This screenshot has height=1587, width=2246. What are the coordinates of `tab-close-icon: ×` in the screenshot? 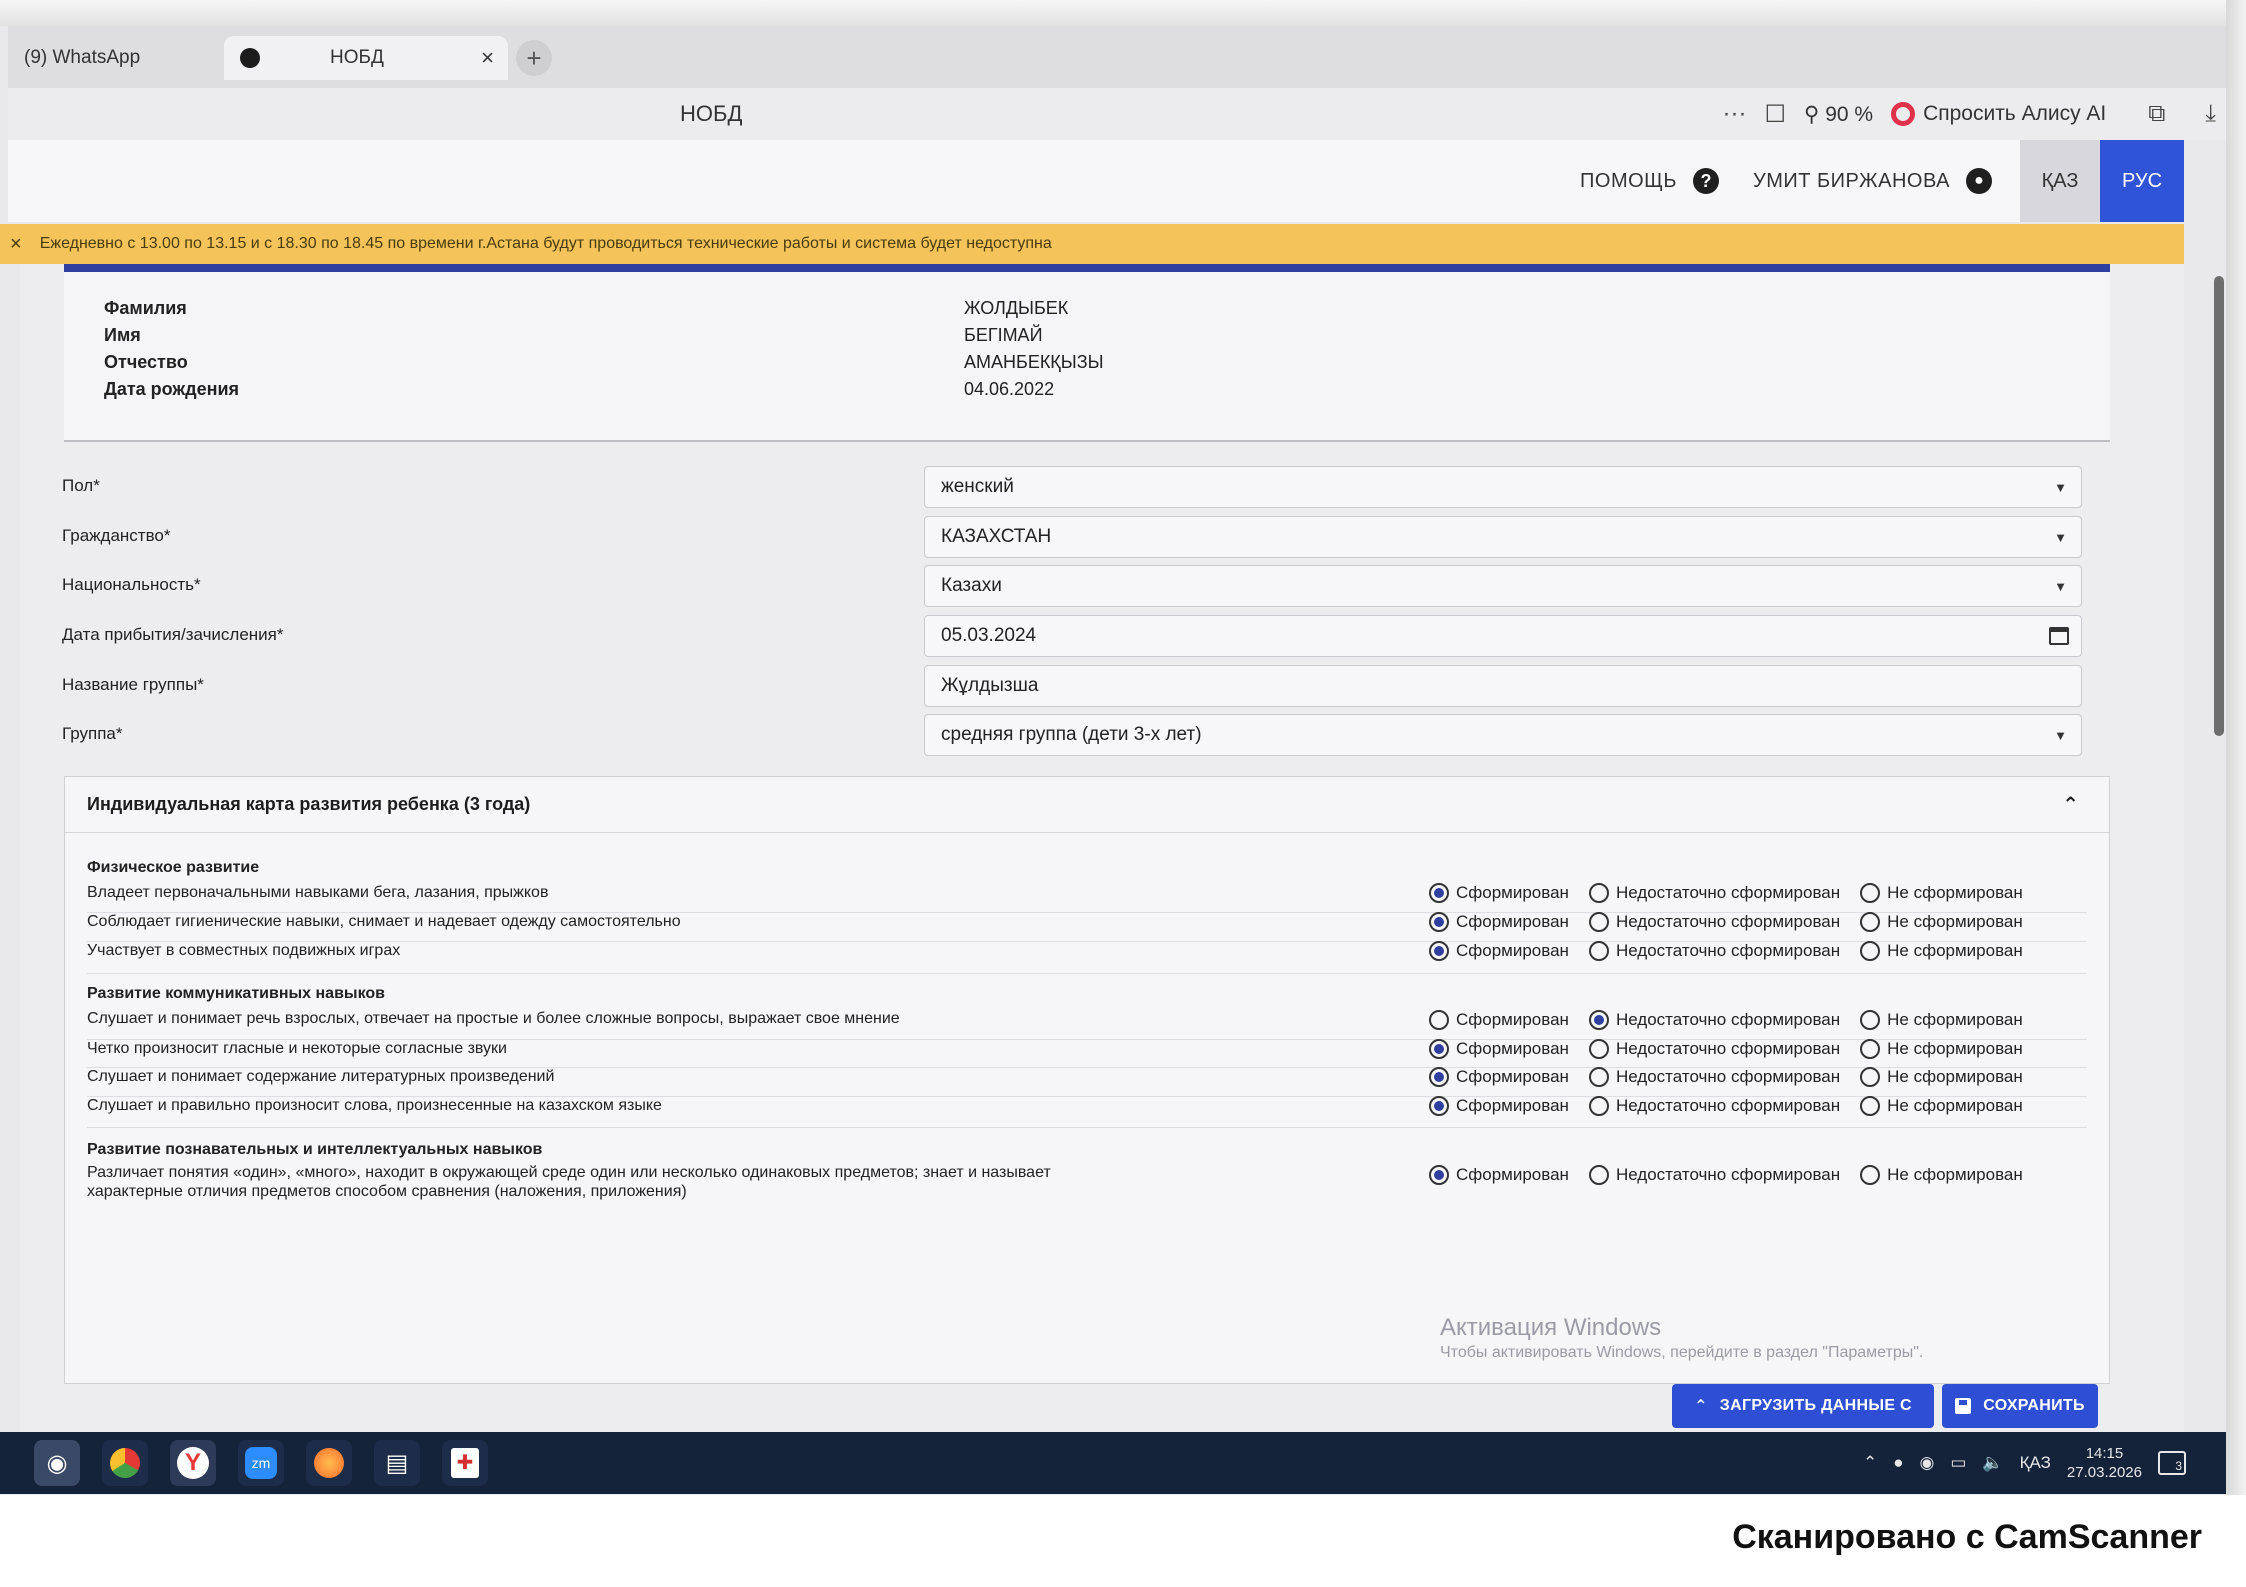 It's located at (487, 58).